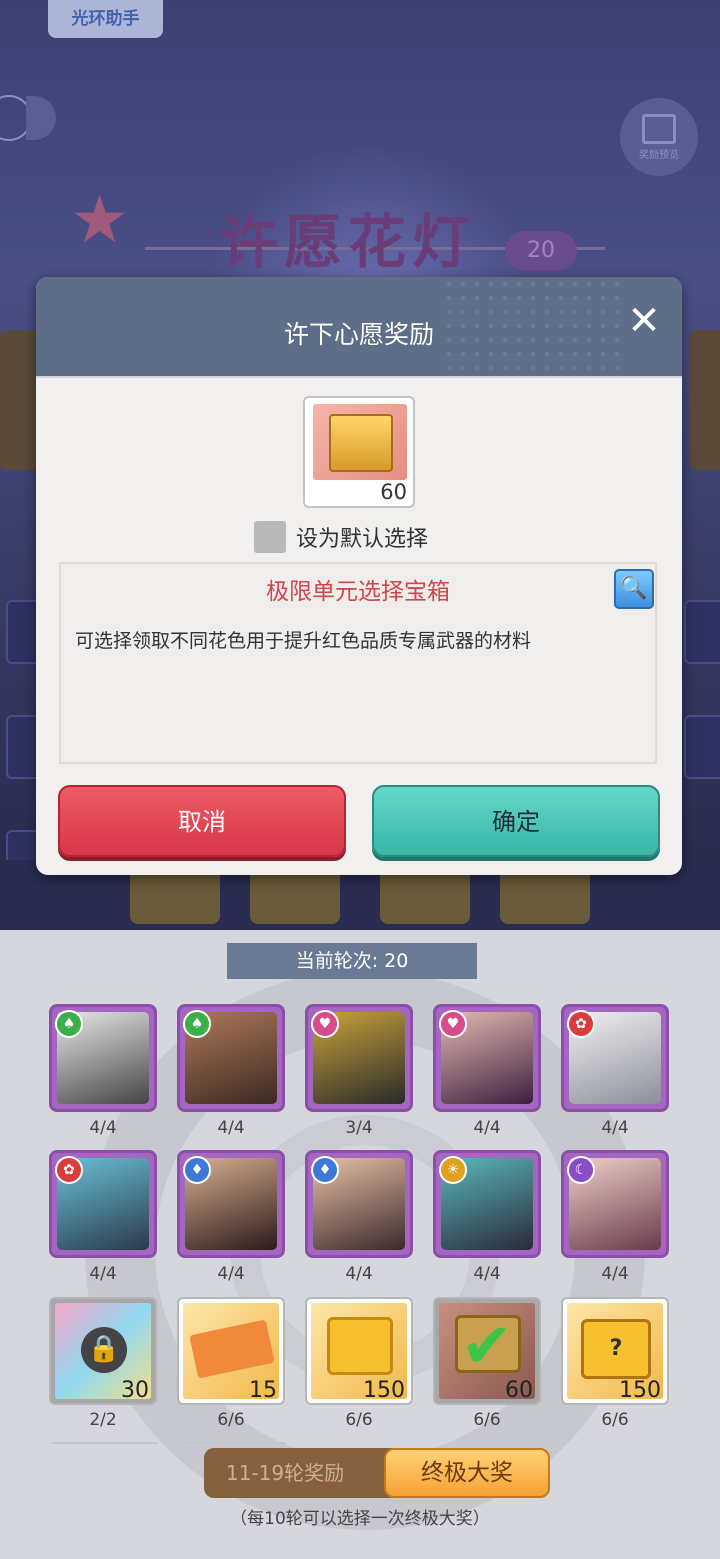  I want to click on lock-icon: 🔒, so click(104, 1350).